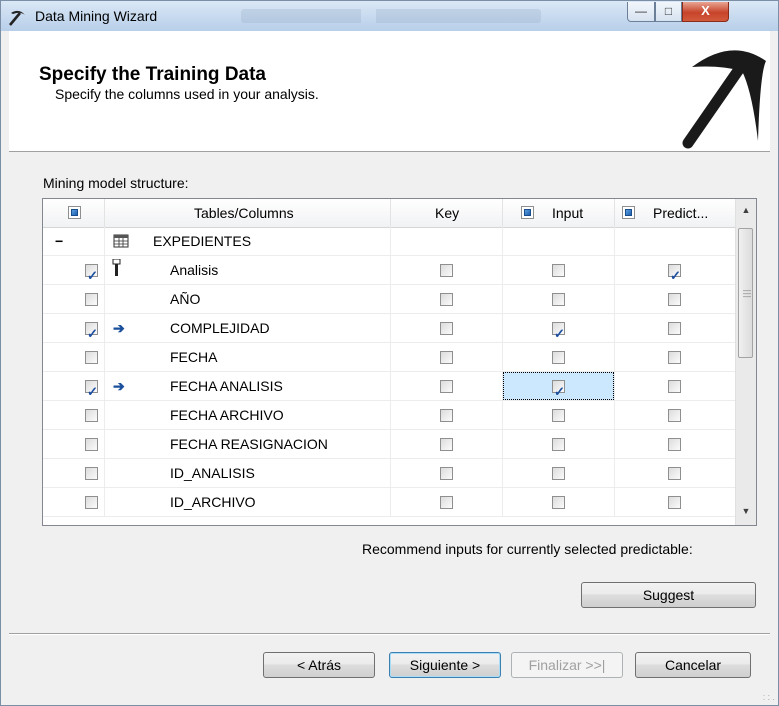  I want to click on column-name: Analisis, so click(194, 270).